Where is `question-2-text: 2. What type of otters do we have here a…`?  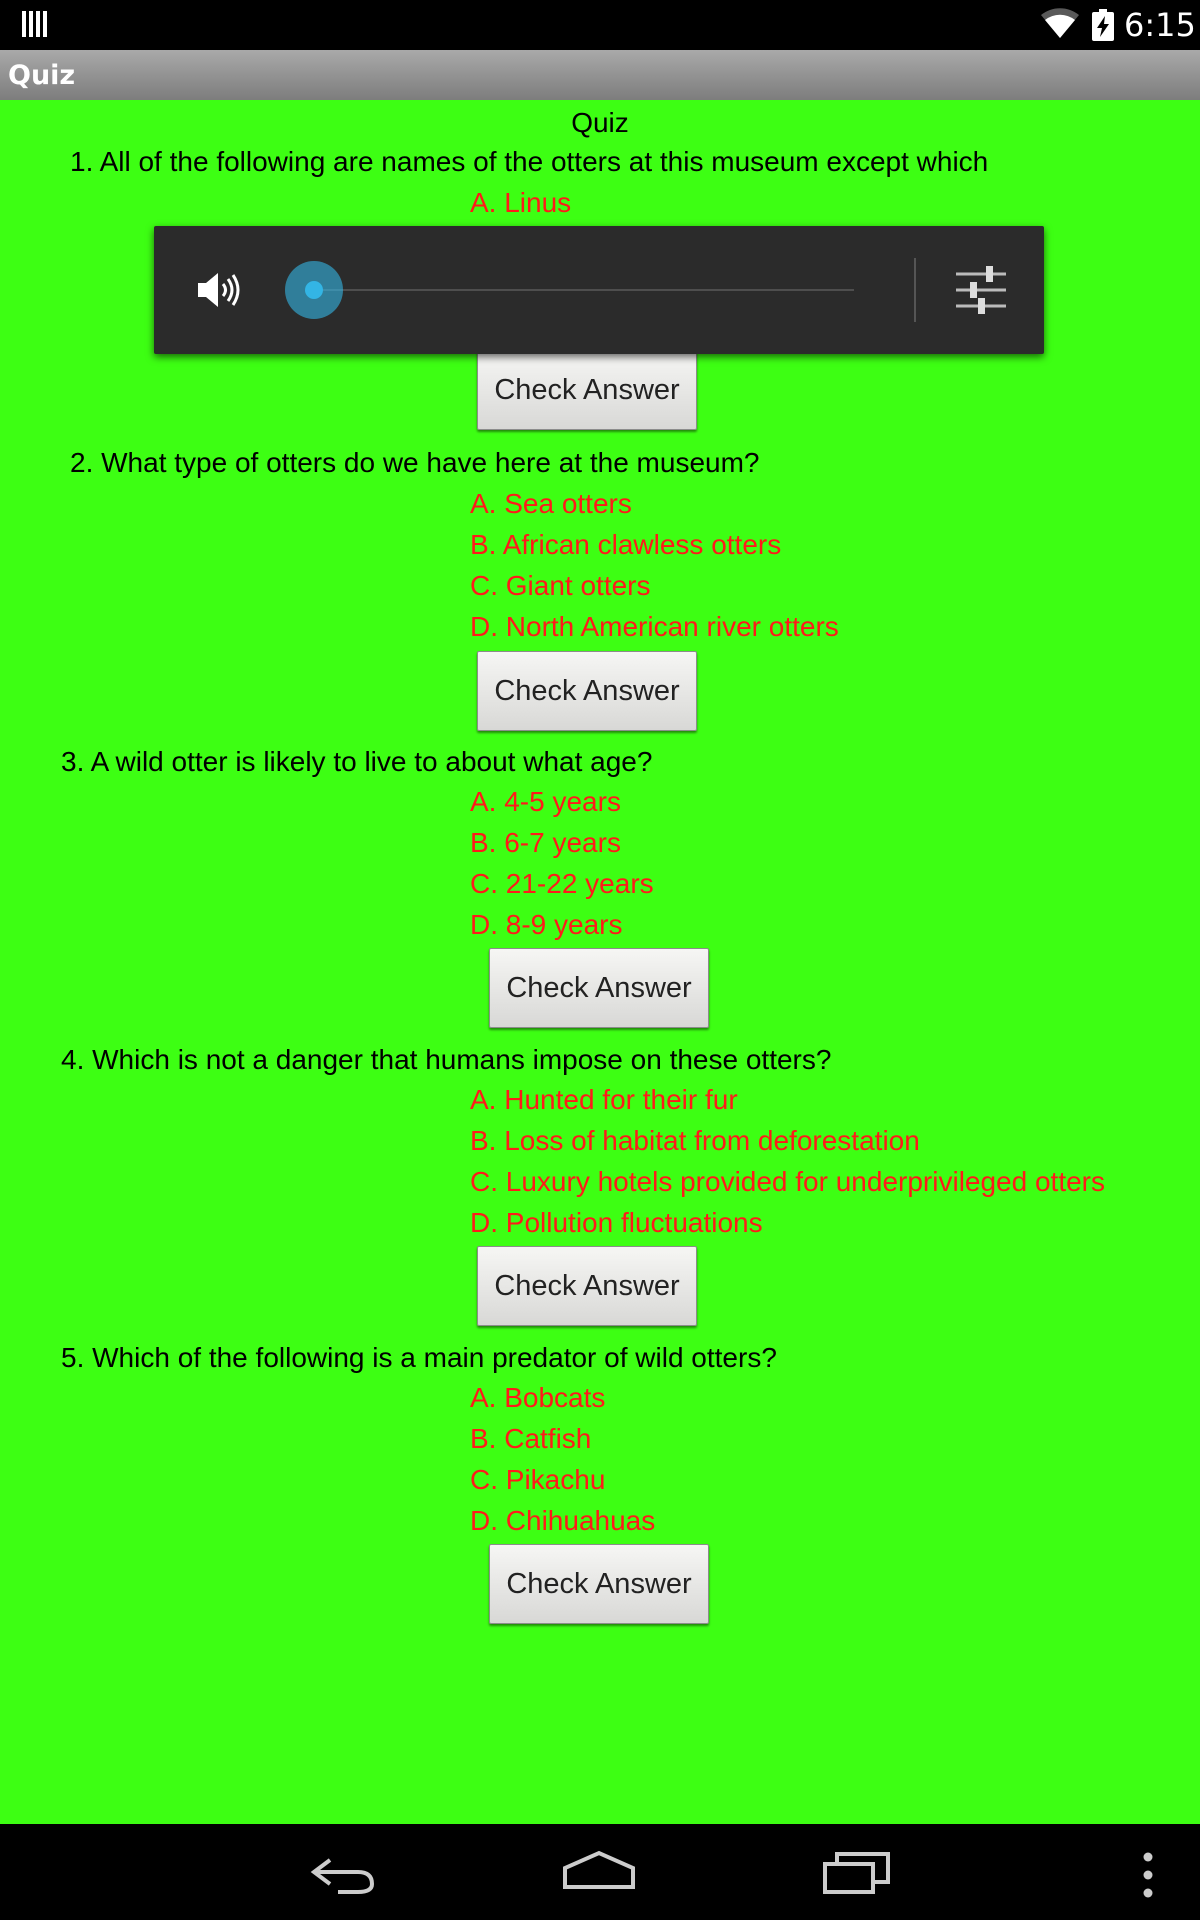
question-2-text: 2. What type of otters do we have here a… is located at coordinates (415, 462).